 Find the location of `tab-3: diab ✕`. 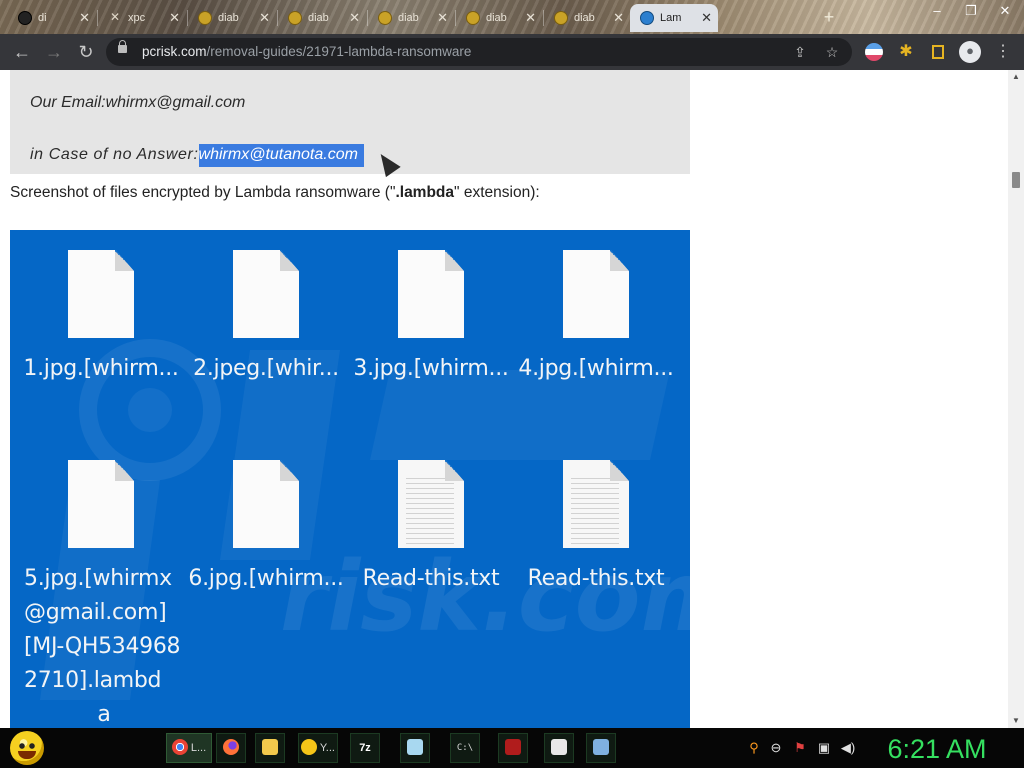

tab-3: diab ✕ is located at coordinates (232, 18).